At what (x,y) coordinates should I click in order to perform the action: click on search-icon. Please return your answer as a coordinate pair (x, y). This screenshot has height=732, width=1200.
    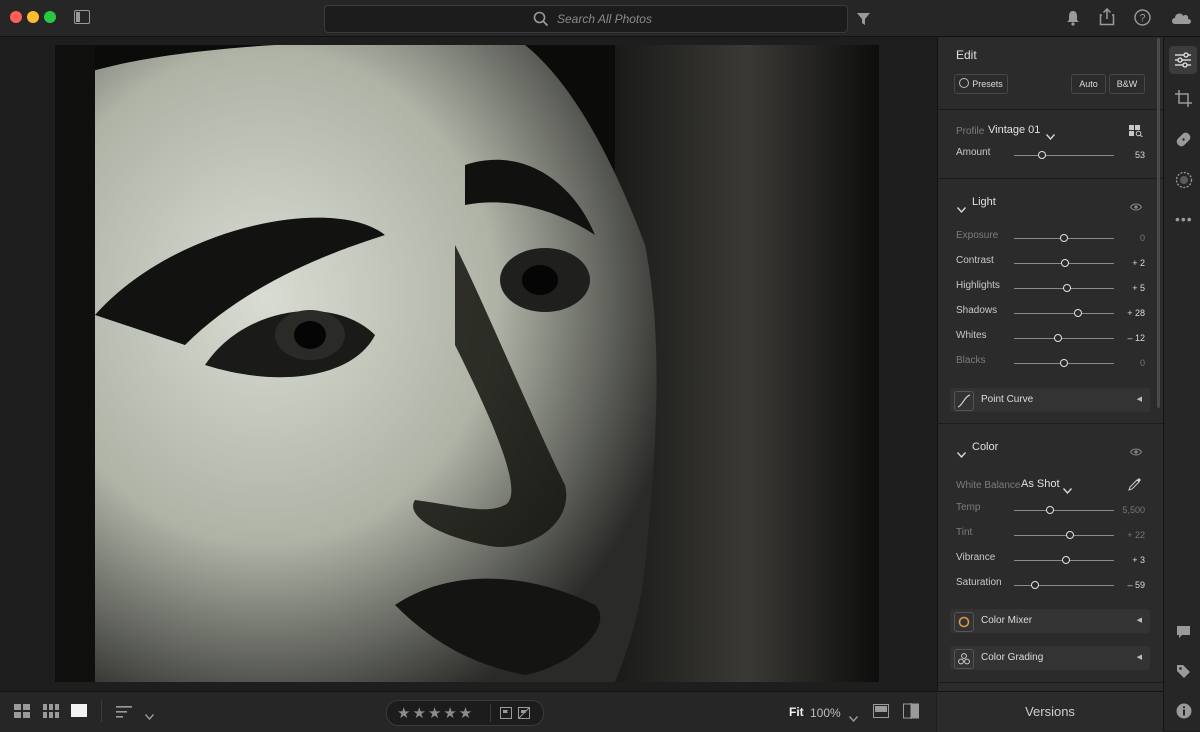
    Looking at the image, I should click on (541, 19).